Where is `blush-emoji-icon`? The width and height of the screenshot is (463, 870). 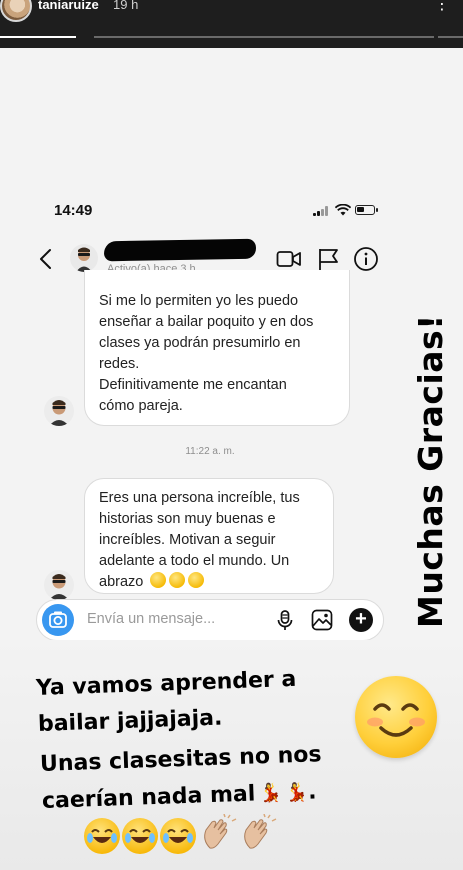
blush-emoji-icon is located at coordinates (396, 717).